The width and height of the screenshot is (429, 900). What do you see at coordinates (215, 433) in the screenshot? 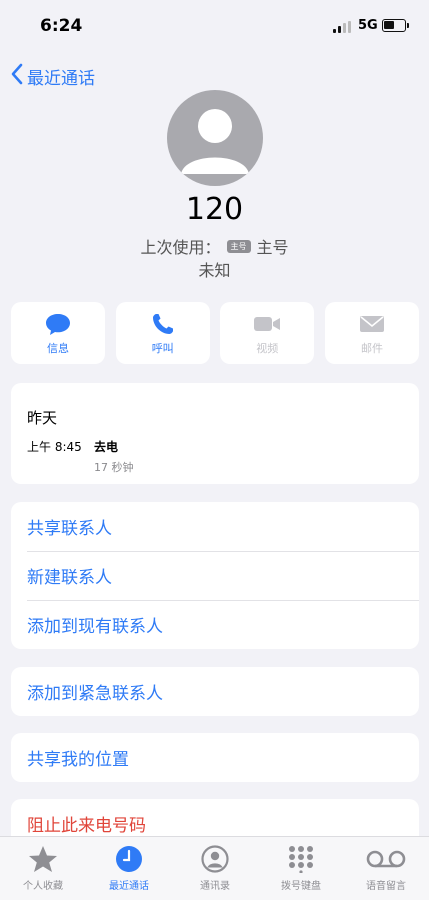
I see `recent-call-card: 昨天 上午 8:45 去电 17 秒钟` at bounding box center [215, 433].